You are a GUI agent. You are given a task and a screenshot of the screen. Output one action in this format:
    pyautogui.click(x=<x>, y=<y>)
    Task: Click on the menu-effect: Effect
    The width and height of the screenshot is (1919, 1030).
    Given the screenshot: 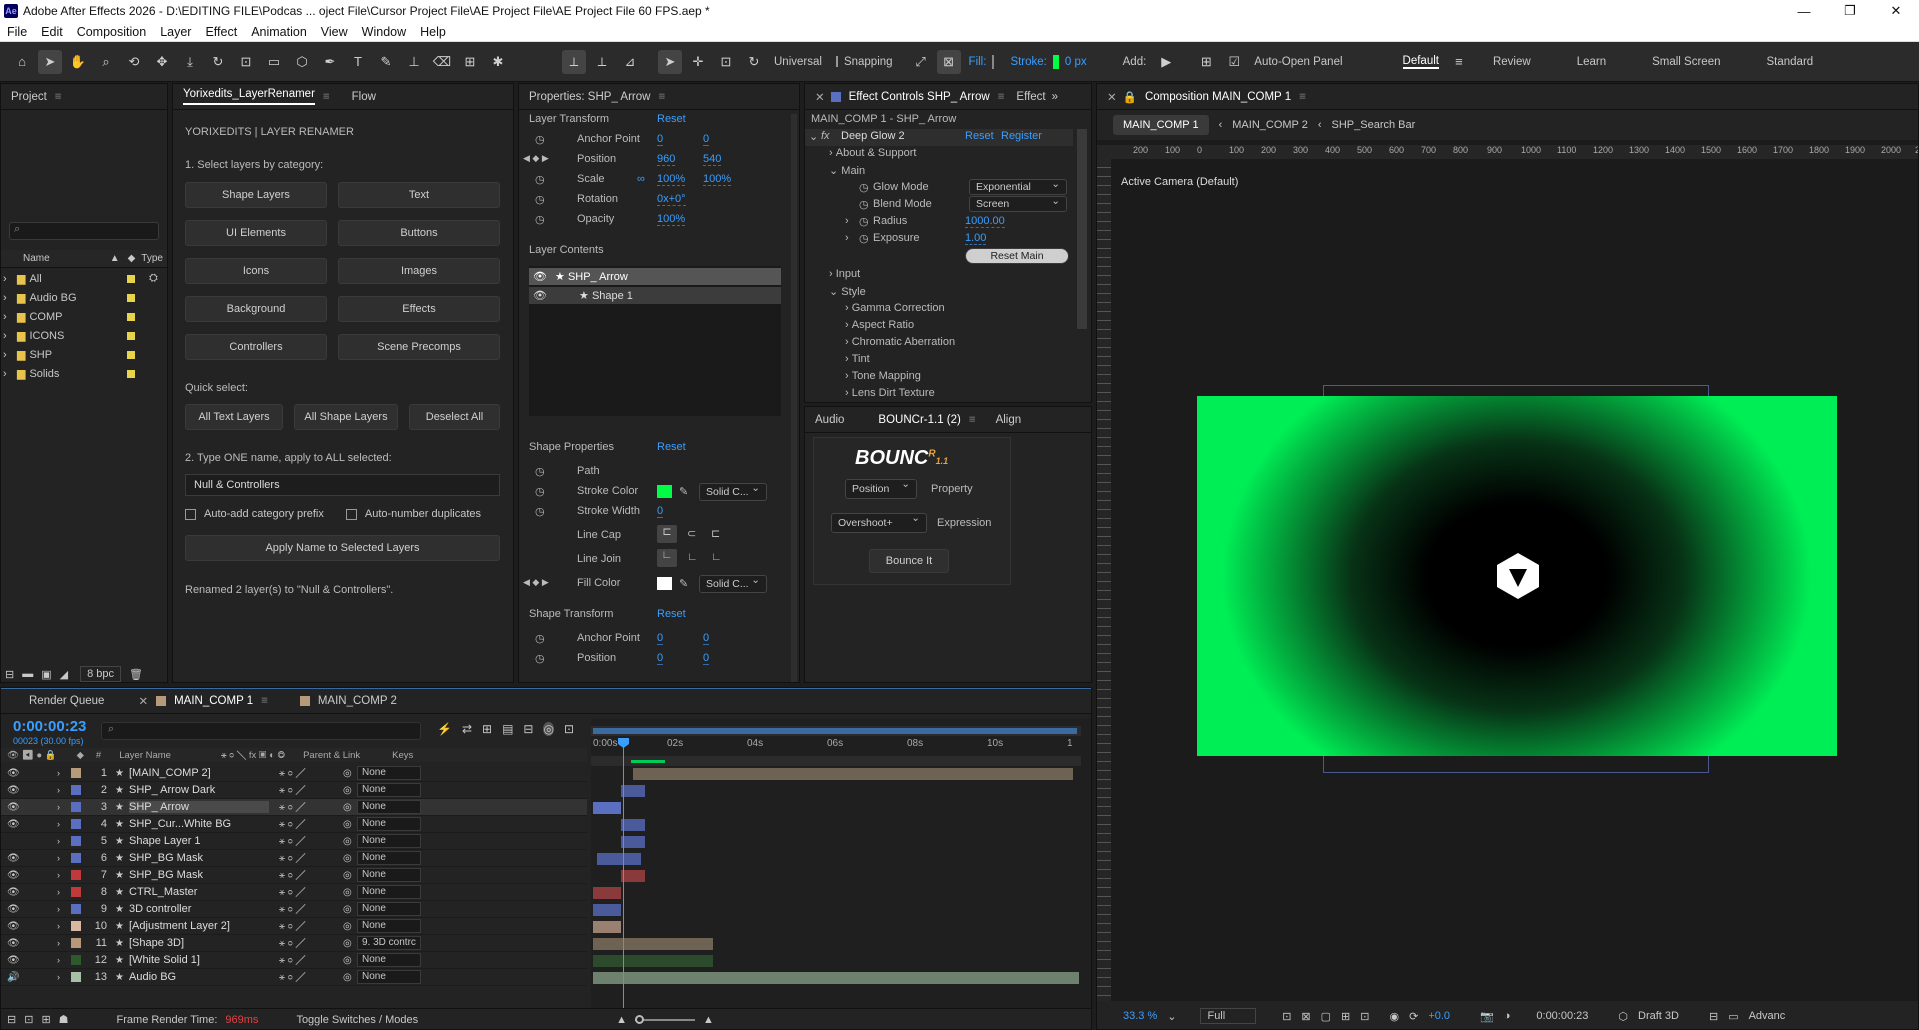 What is the action you would take?
    pyautogui.click(x=221, y=32)
    